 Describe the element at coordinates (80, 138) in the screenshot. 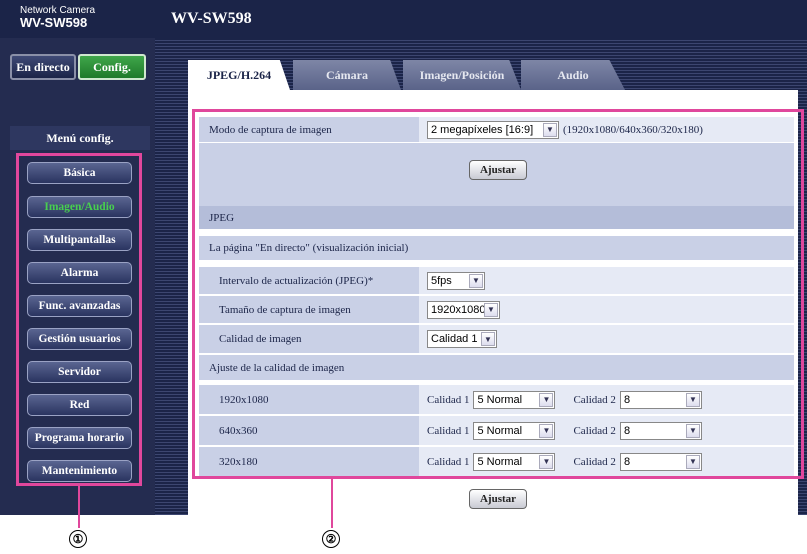

I see `menu-title: Menú config.` at that location.